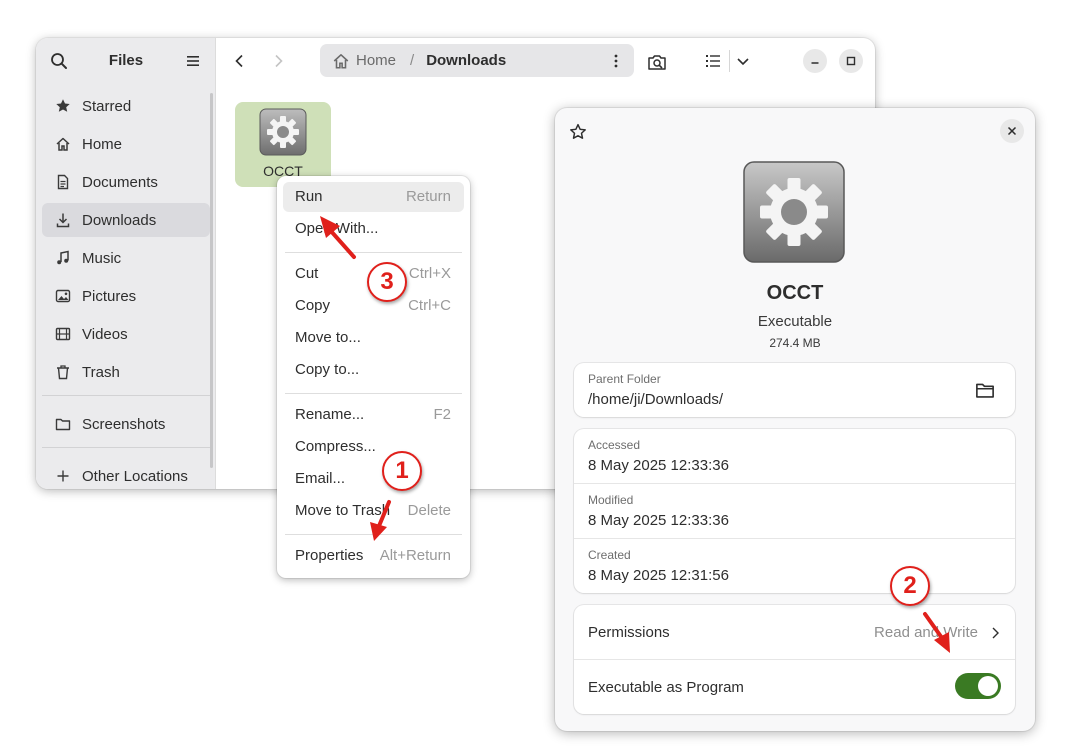 The width and height of the screenshot is (1069, 748). I want to click on sidebar-item-downloads: Downloads, so click(126, 220).